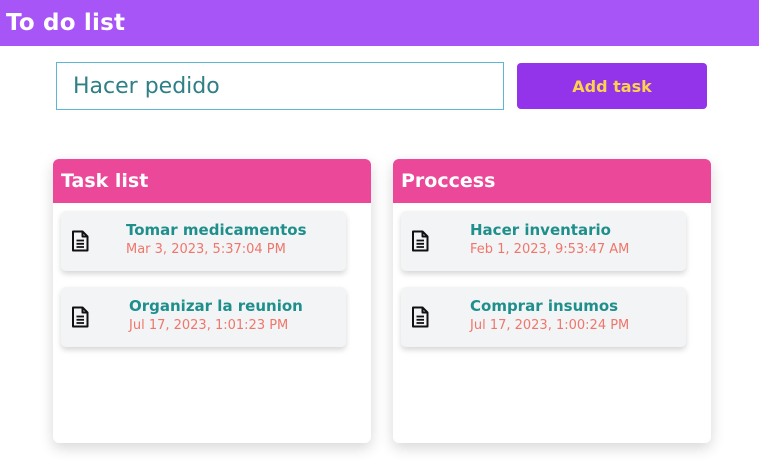  Describe the element at coordinates (105, 181) in the screenshot. I see `task-list-title: Task list` at that location.